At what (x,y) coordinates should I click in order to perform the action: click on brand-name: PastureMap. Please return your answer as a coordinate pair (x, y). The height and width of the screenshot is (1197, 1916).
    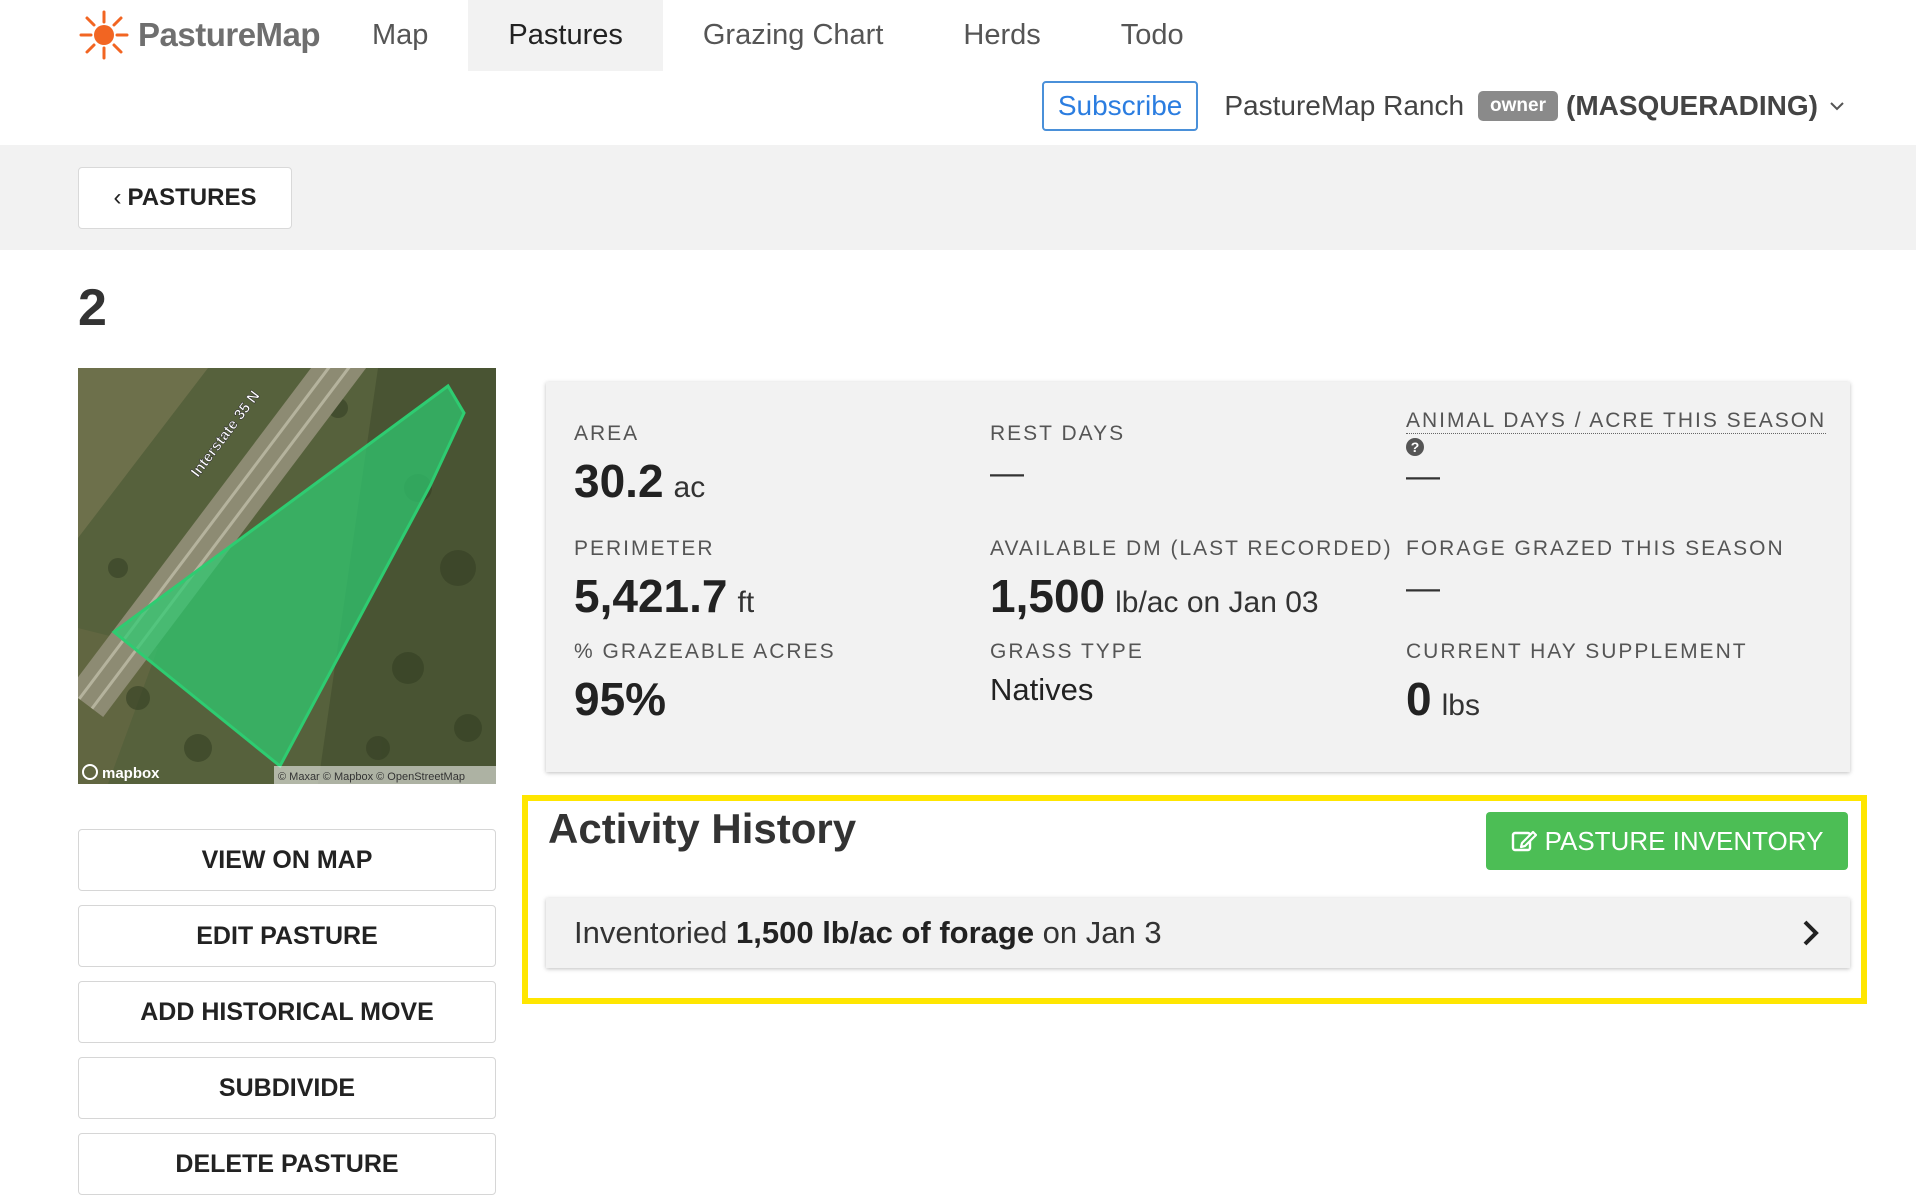
    Looking at the image, I should click on (229, 34).